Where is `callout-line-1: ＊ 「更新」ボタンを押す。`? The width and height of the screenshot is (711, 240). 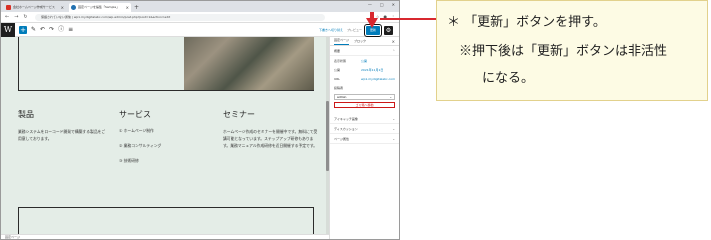 callout-line-1: ＊ 「更新」ボタンを押す。 is located at coordinates (526, 22).